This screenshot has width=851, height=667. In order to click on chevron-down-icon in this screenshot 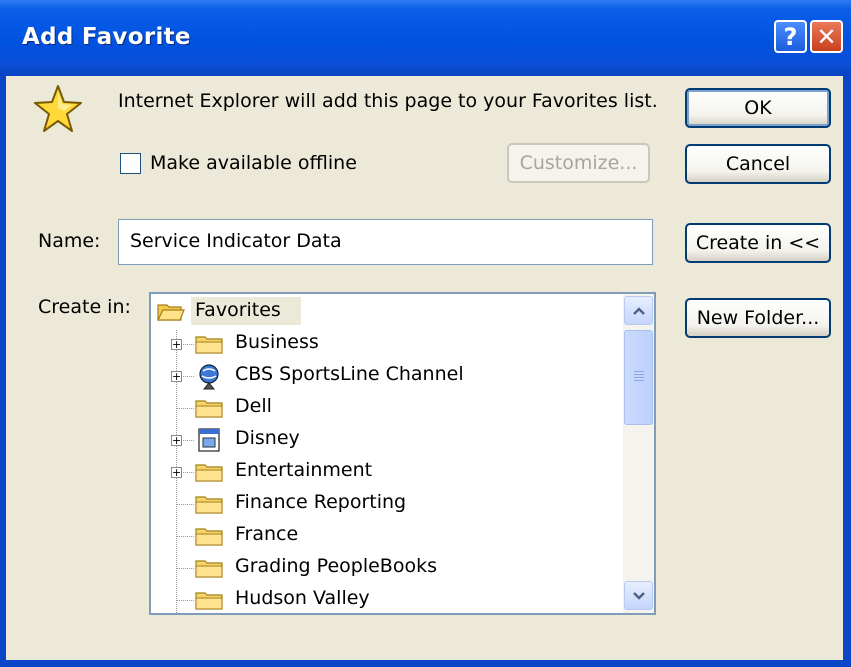, I will do `click(638, 595)`.